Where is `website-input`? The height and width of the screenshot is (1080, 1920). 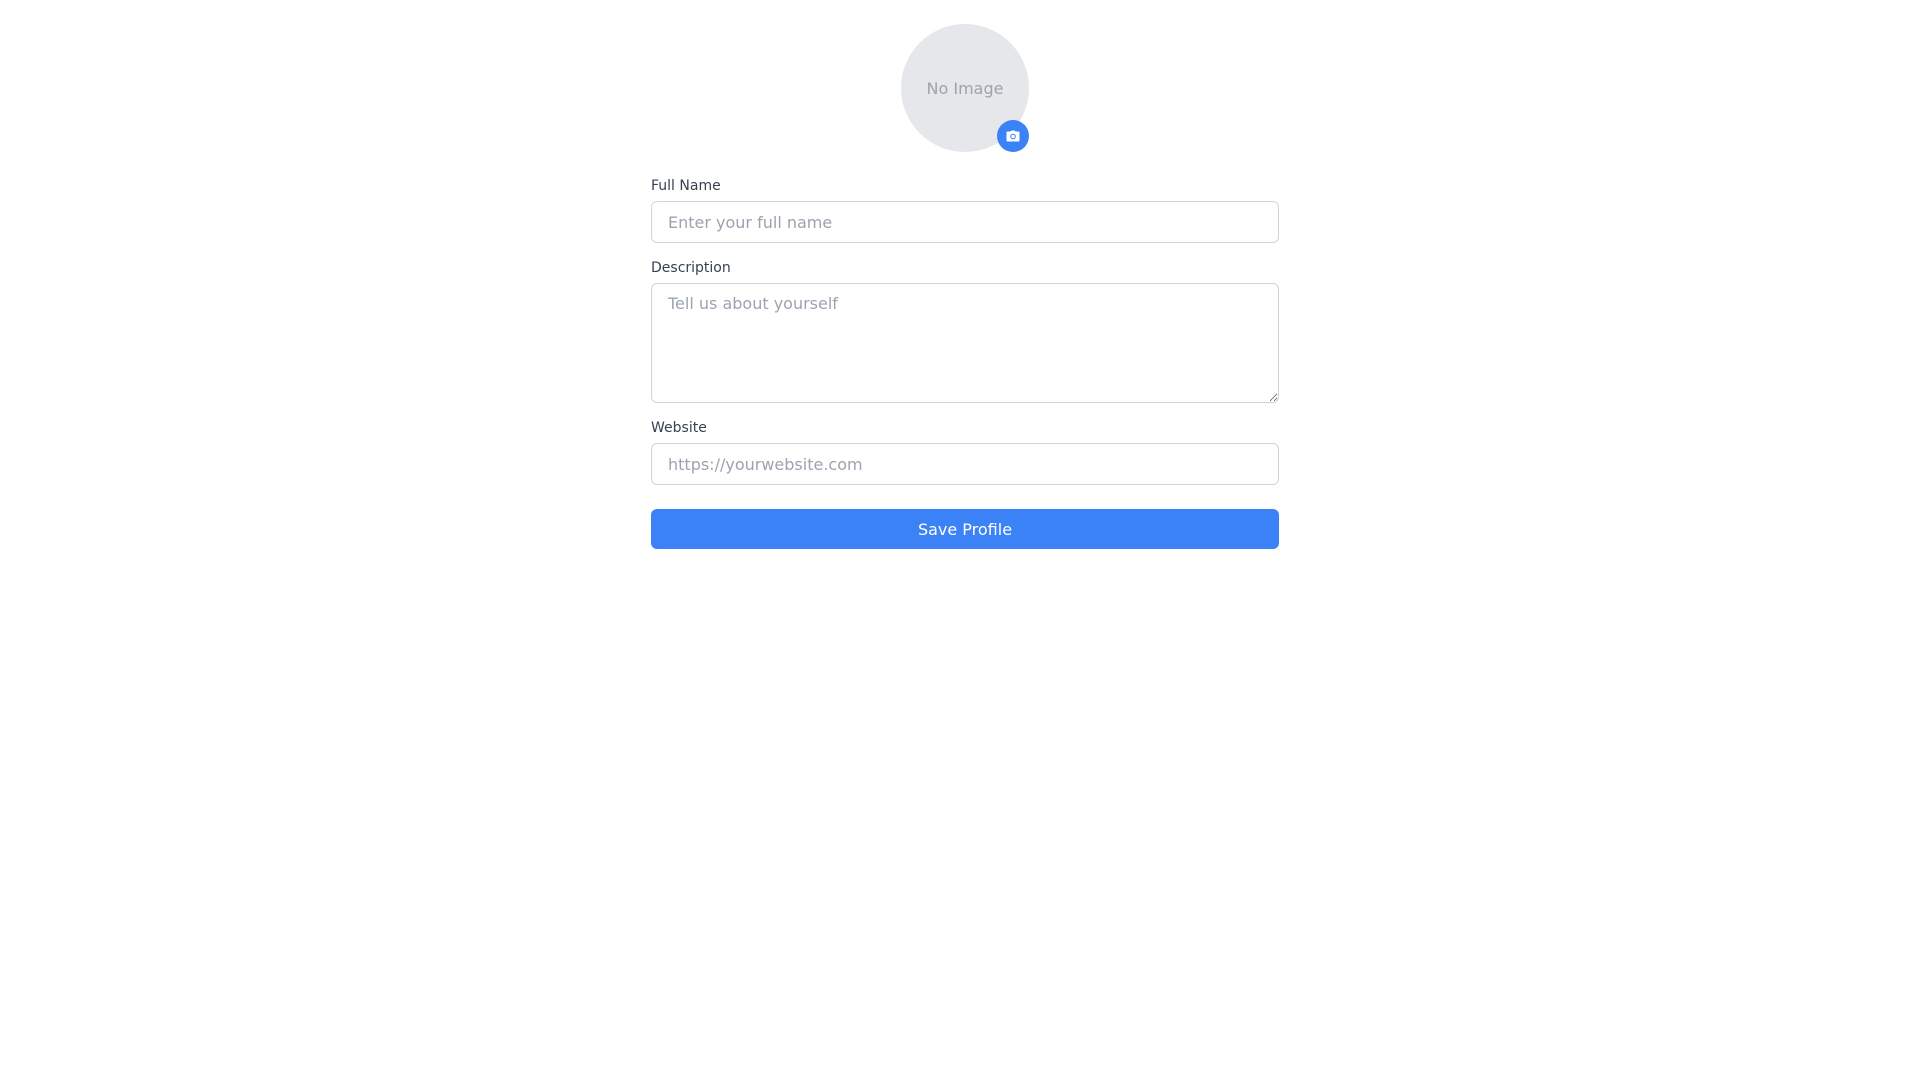
website-input is located at coordinates (965, 464).